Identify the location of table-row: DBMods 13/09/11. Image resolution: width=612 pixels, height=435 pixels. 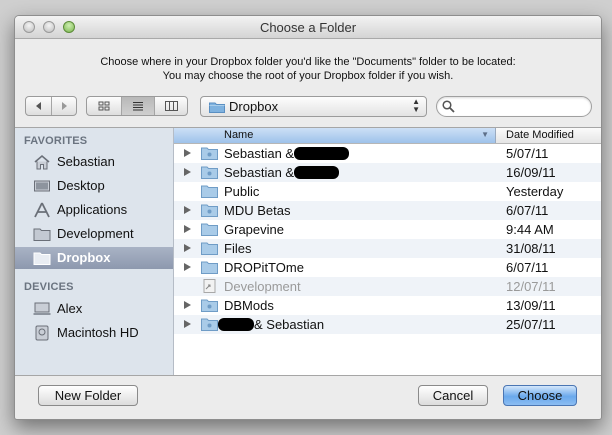
(387, 305).